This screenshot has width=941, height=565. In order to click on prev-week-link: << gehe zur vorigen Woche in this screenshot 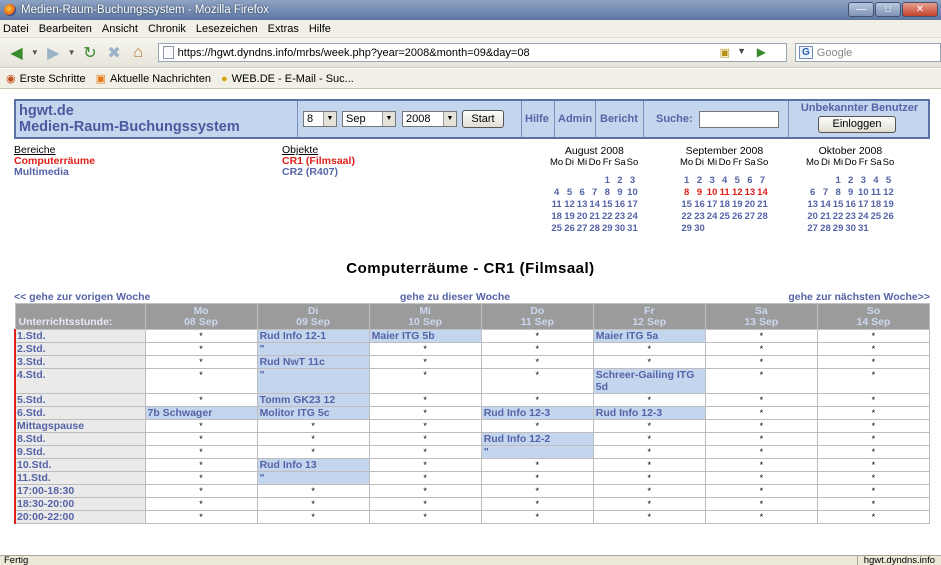, I will do `click(82, 297)`.